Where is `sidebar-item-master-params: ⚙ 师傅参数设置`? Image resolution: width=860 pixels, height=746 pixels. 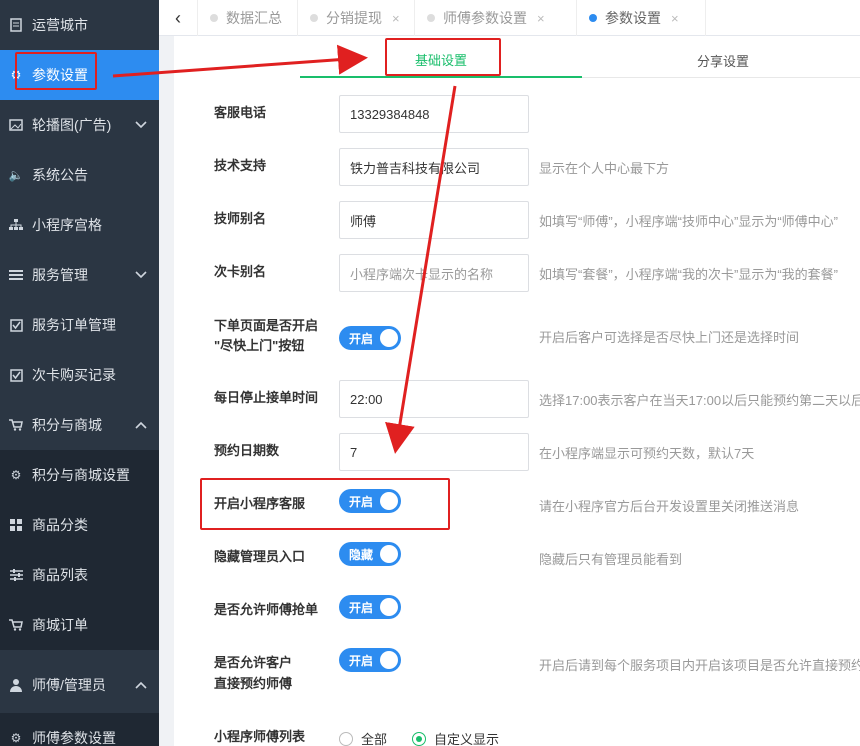 sidebar-item-master-params: ⚙ 师傅参数设置 is located at coordinates (79, 729).